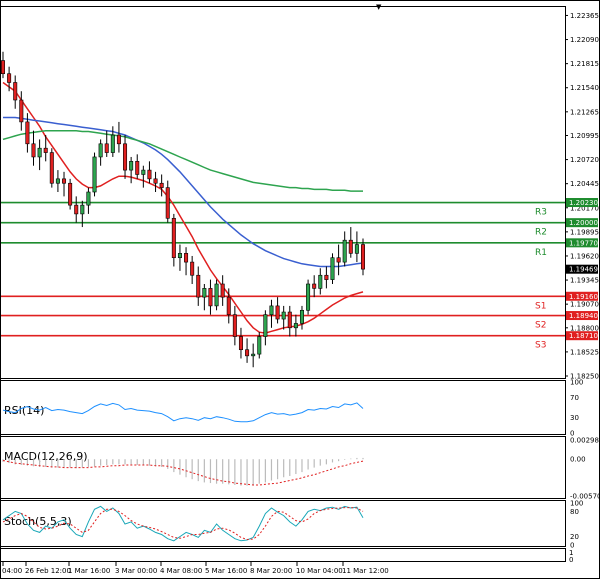  I want to click on time-tick-label: 11 Mar 12:00, so click(365, 571).